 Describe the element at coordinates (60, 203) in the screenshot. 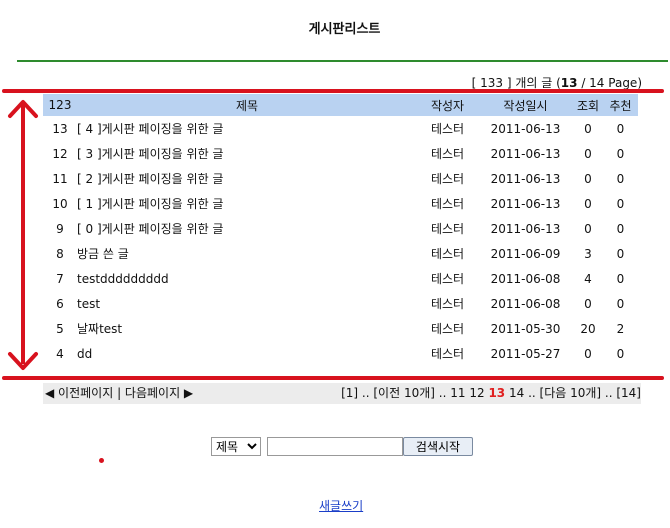

I see `row-number: 10` at that location.